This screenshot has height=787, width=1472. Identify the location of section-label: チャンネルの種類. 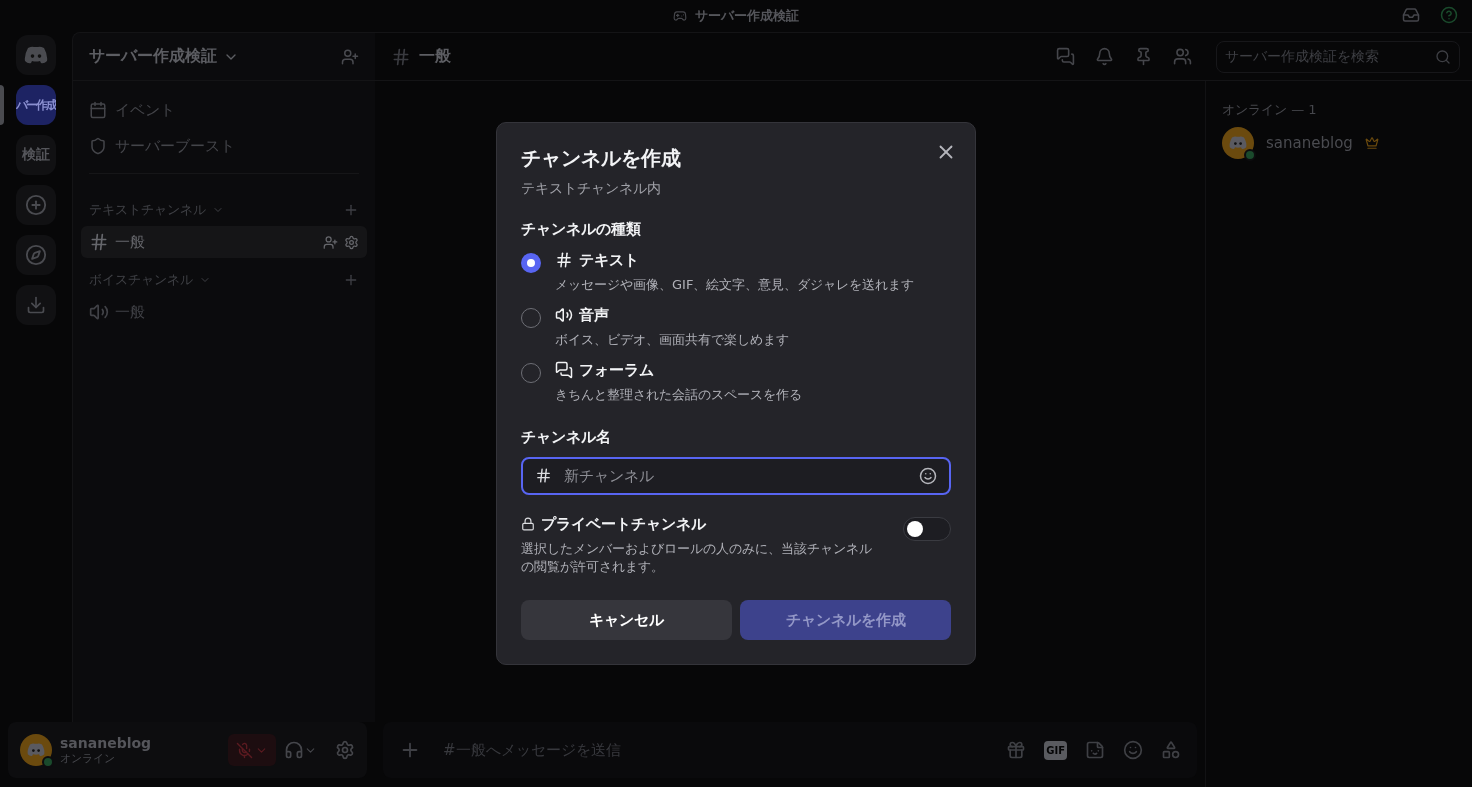
(581, 229).